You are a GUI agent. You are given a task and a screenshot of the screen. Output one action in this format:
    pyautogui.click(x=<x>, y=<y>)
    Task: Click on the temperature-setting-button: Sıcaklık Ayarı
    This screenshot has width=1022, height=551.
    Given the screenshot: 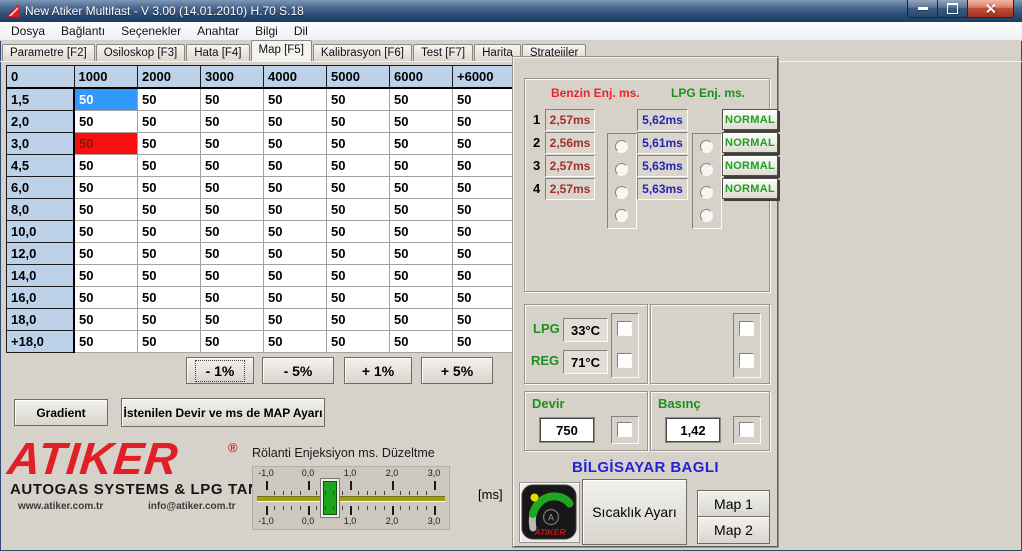 What is the action you would take?
    pyautogui.click(x=634, y=512)
    